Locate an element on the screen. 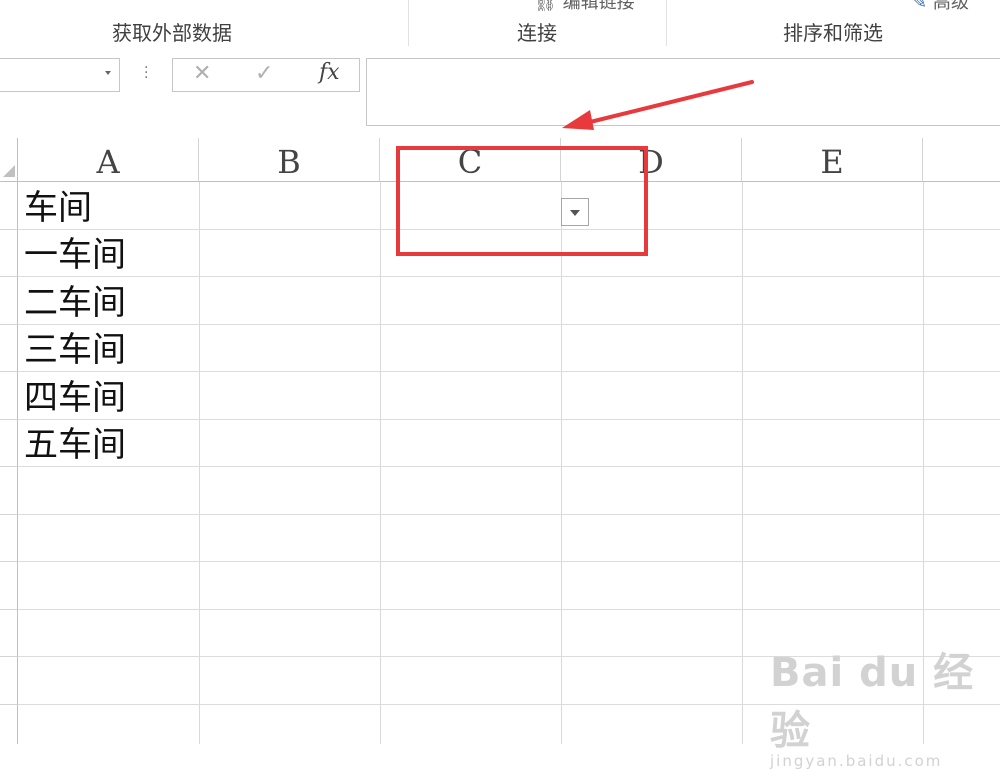 The image size is (1000, 770). annotation-arrow is located at coordinates (658, 105).